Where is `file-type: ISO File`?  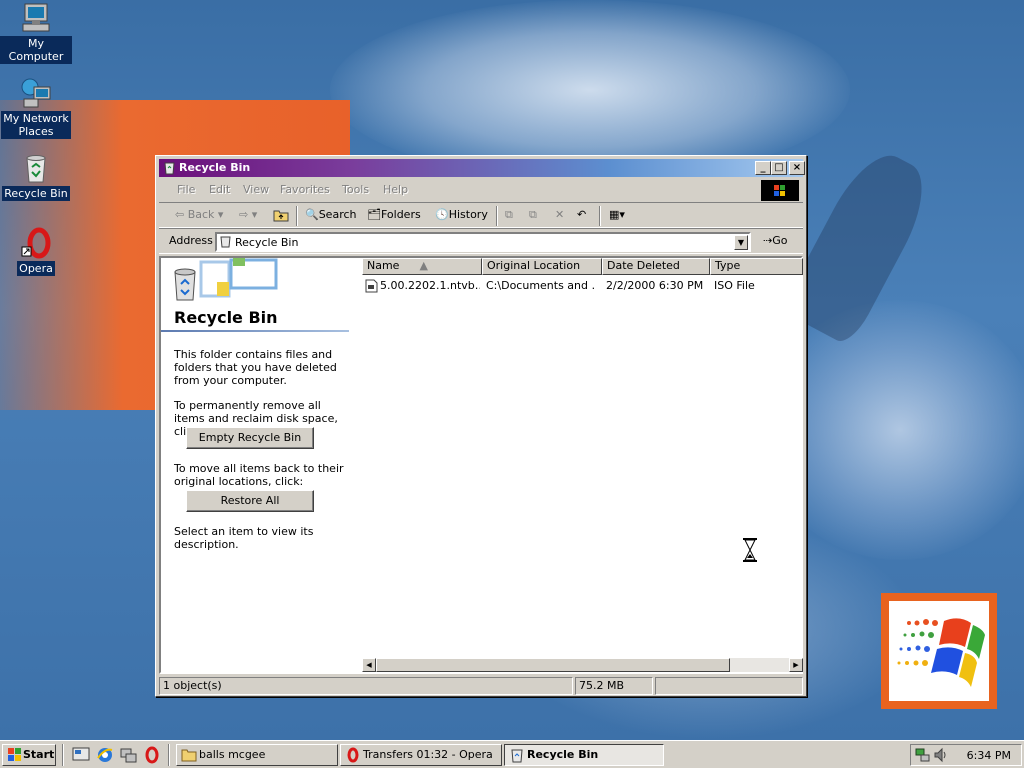 file-type: ISO File is located at coordinates (734, 285).